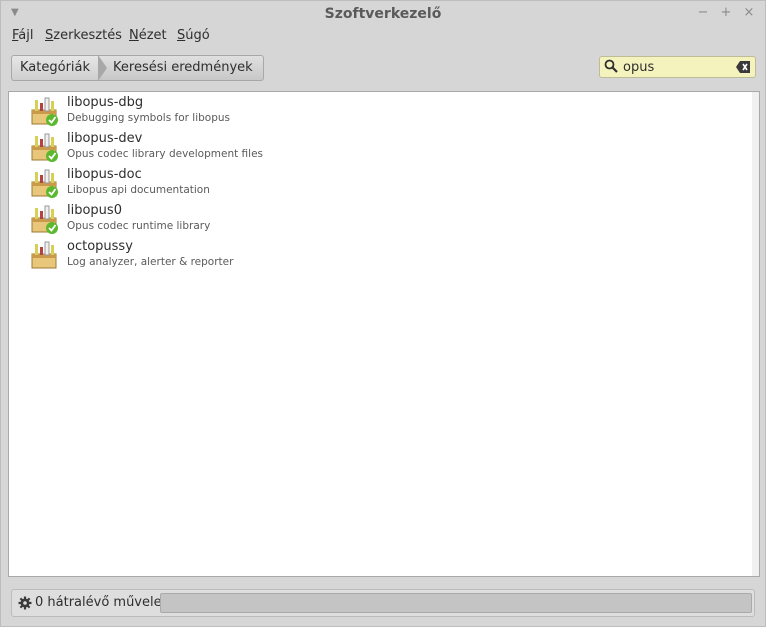 The height and width of the screenshot is (627, 766). I want to click on menu-file: Fájl, so click(23, 35).